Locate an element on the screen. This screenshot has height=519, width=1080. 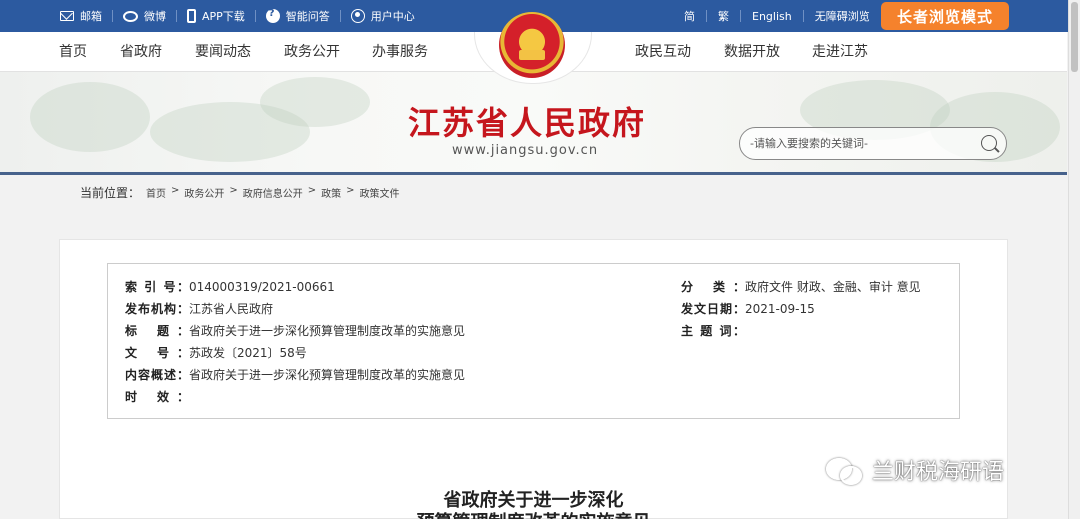
meta-index-row: 索 引 号： 014000319/2021-00661 is located at coordinates (230, 287).